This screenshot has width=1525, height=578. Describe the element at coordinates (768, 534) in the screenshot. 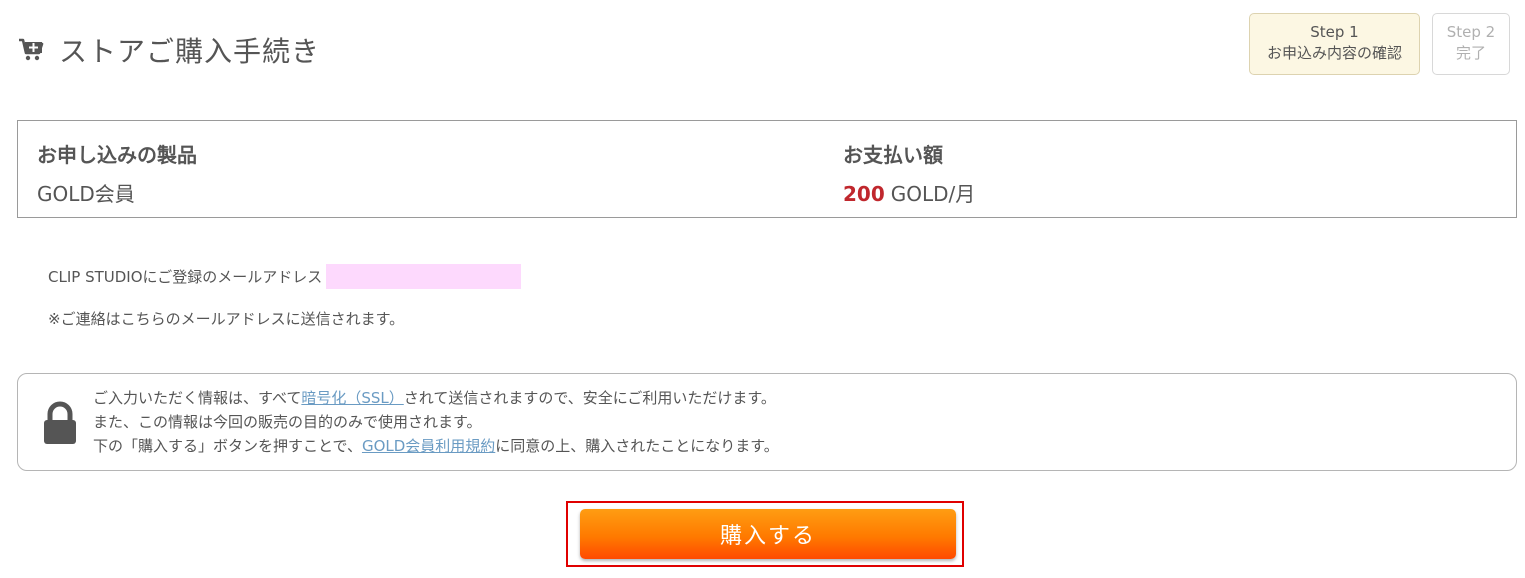

I see `purchase-button: 購入する` at that location.